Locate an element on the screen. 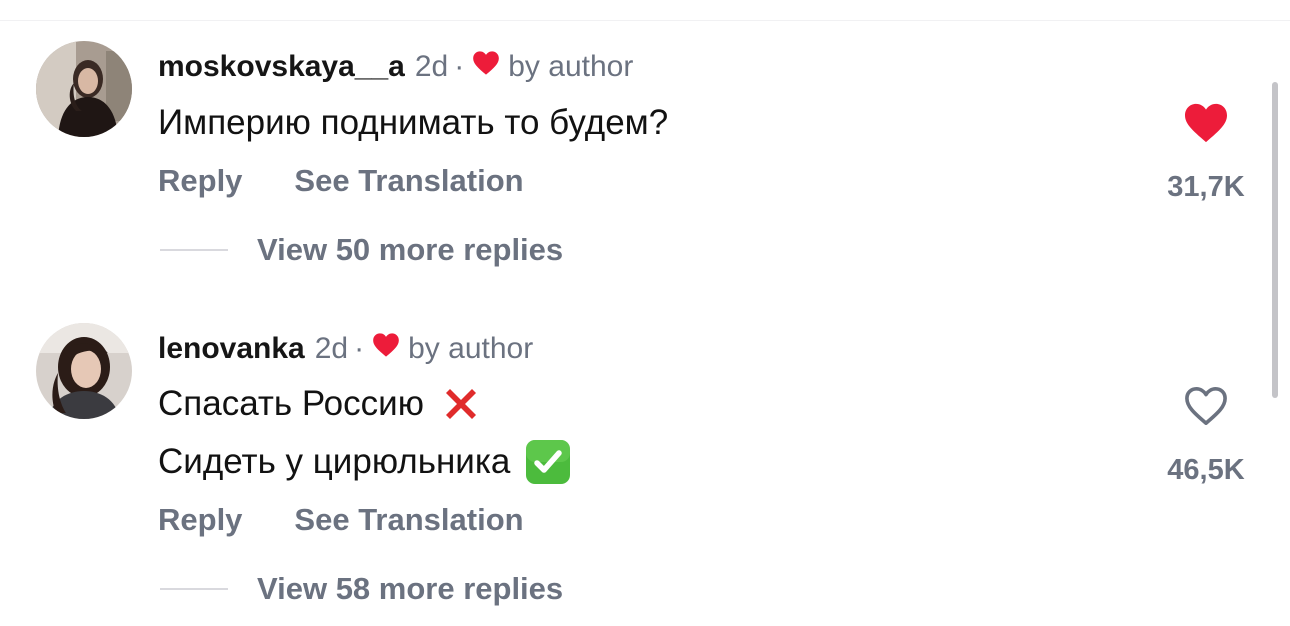 The width and height of the screenshot is (1290, 626). heart-outline-icon is located at coordinates (1206, 408).